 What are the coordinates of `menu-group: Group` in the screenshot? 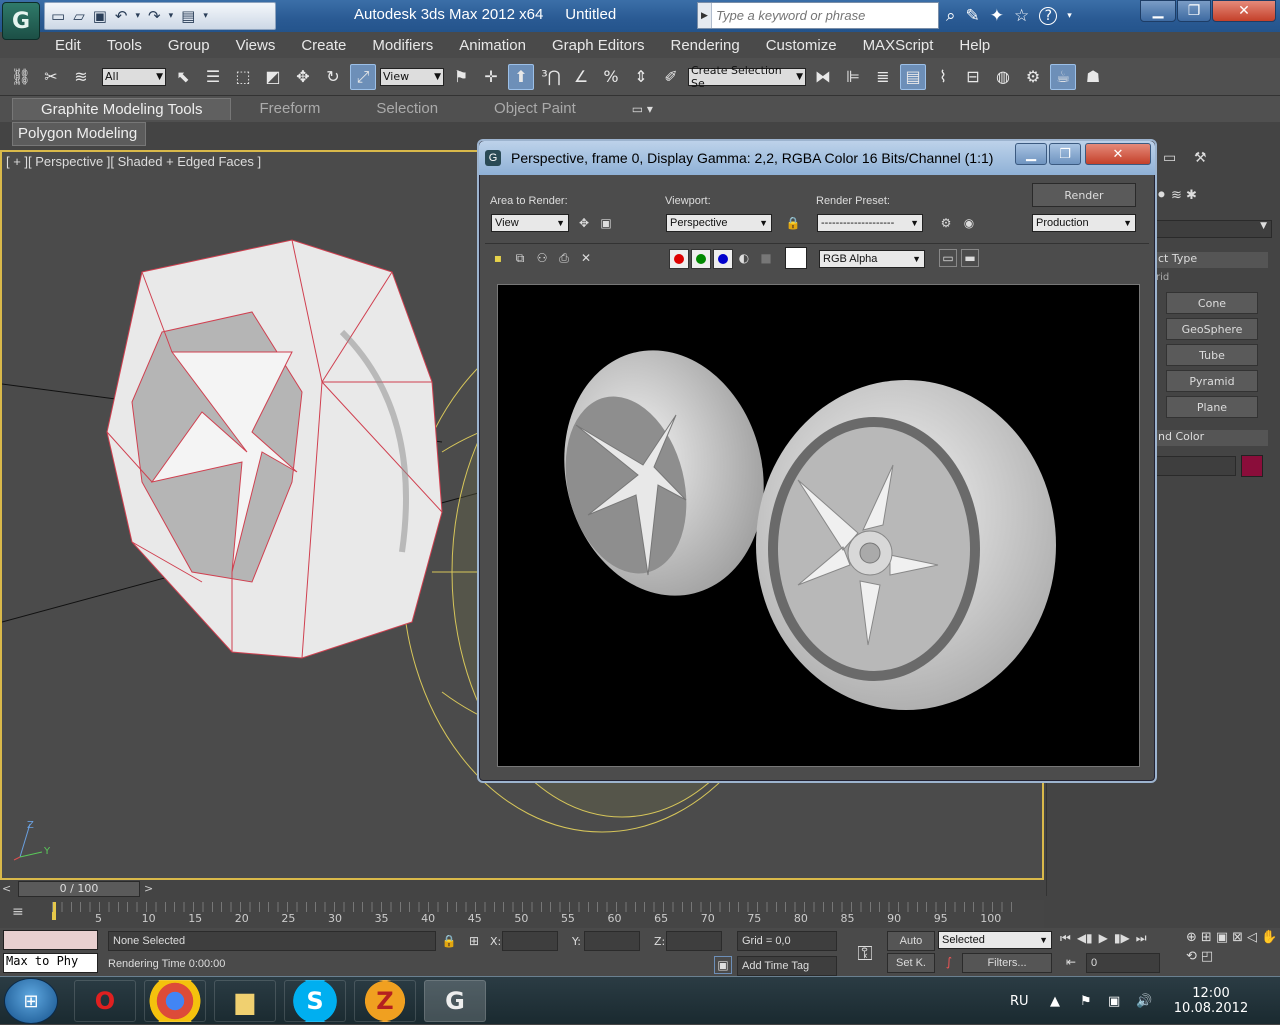 It's located at (189, 45).